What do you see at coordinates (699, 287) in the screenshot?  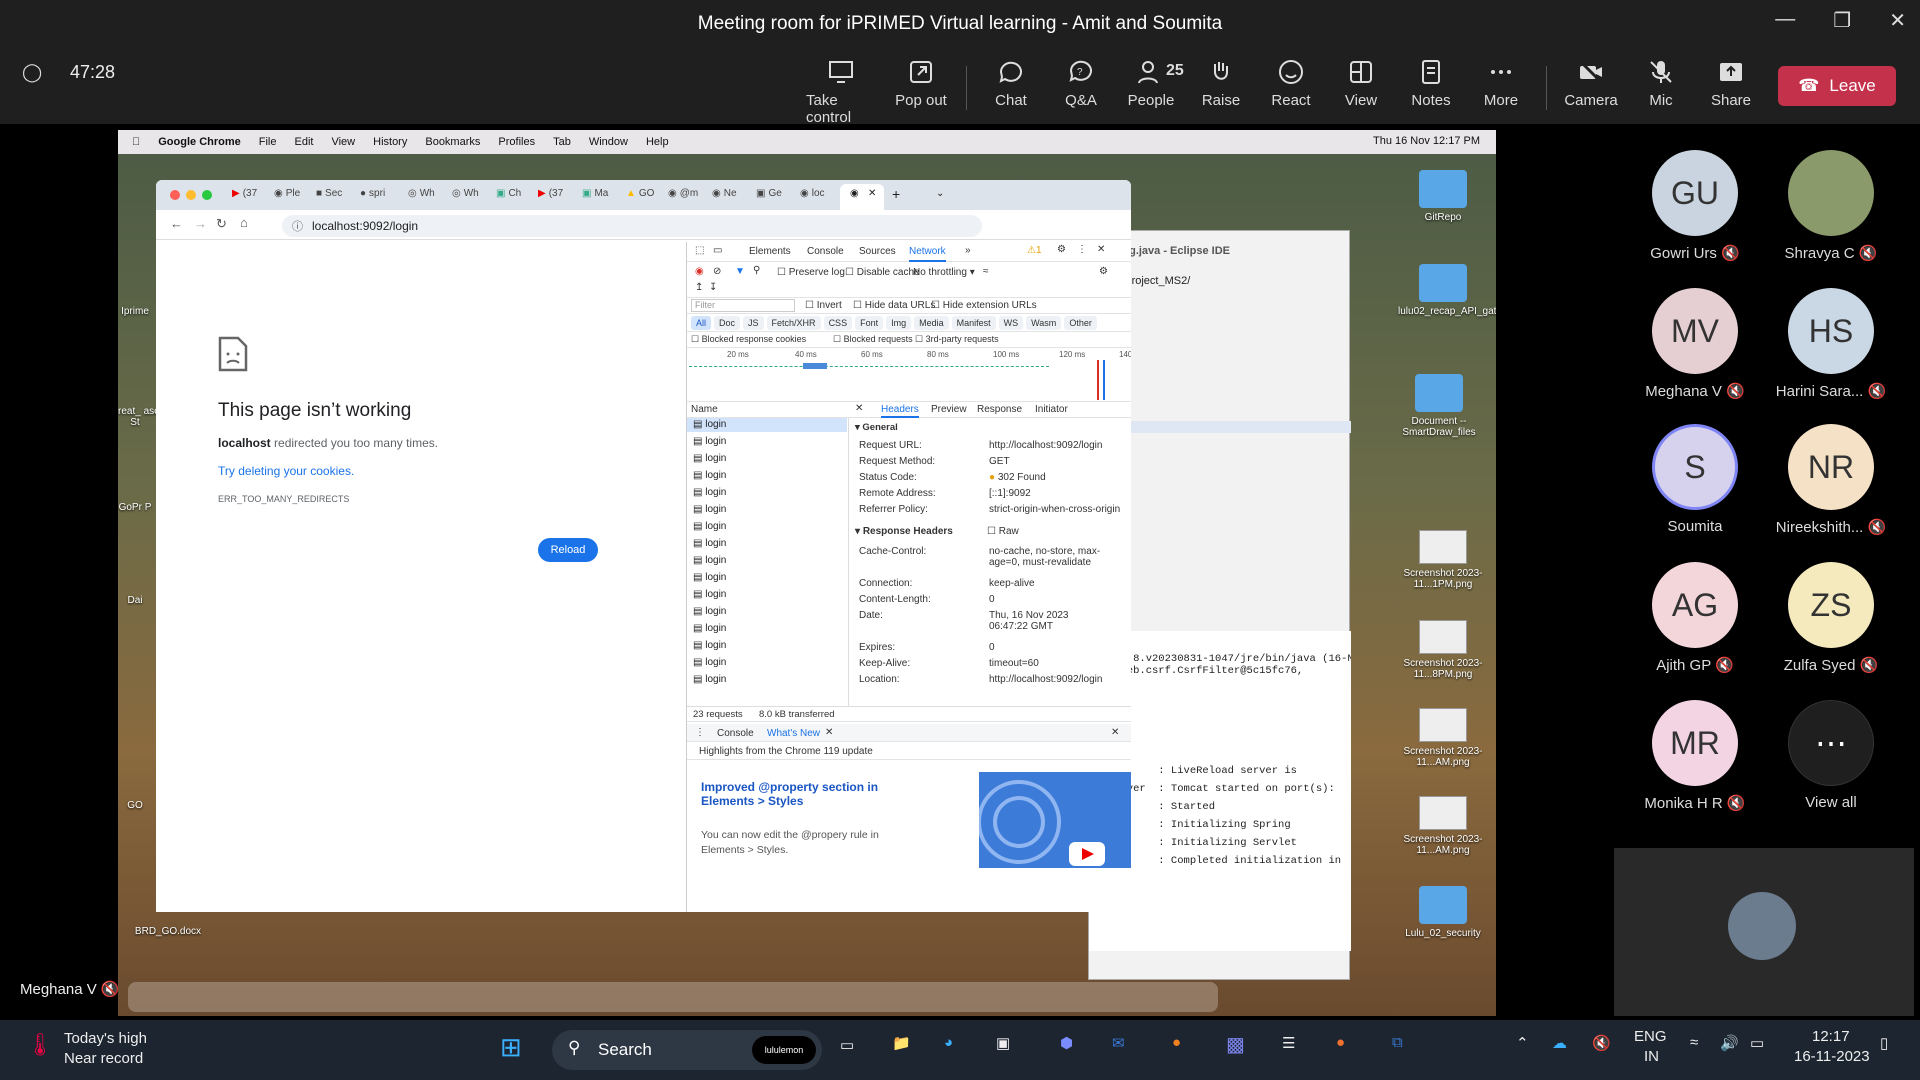 I see `import-icon: ↥` at bounding box center [699, 287].